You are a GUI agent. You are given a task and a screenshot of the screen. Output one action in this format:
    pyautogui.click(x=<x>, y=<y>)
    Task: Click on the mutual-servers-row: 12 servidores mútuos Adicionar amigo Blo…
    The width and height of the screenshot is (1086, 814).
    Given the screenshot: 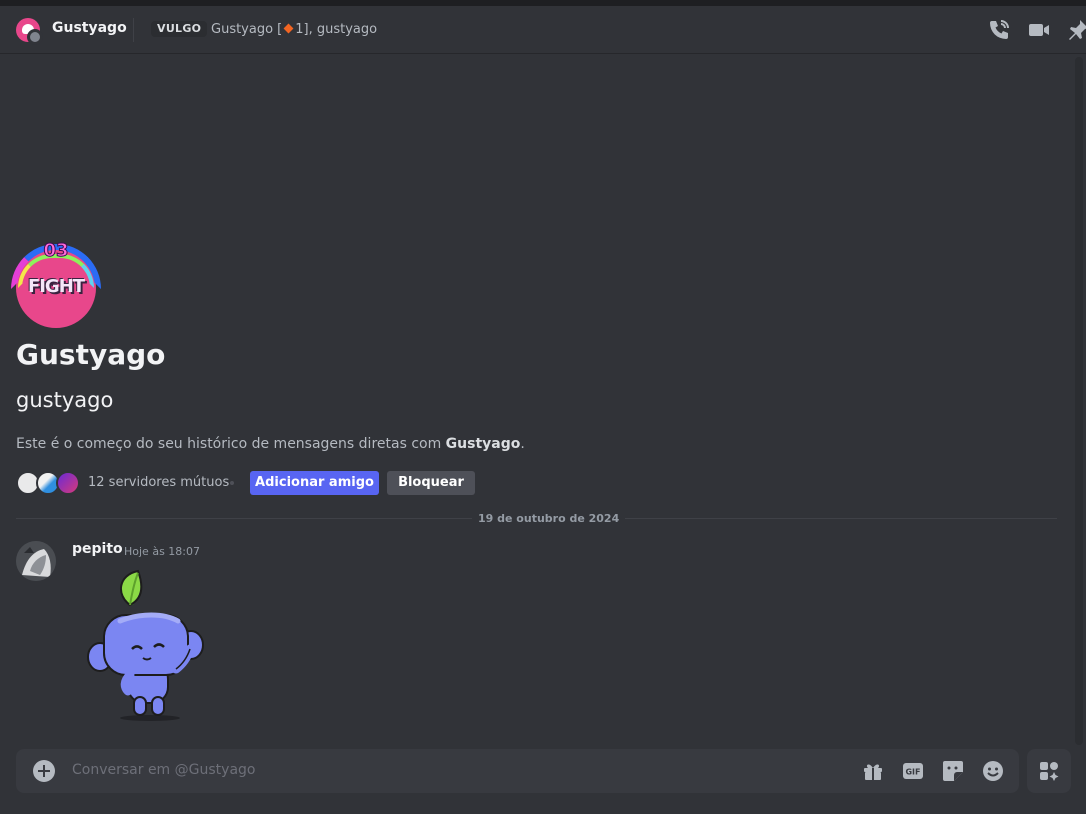 What is the action you would take?
    pyautogui.click(x=251, y=483)
    